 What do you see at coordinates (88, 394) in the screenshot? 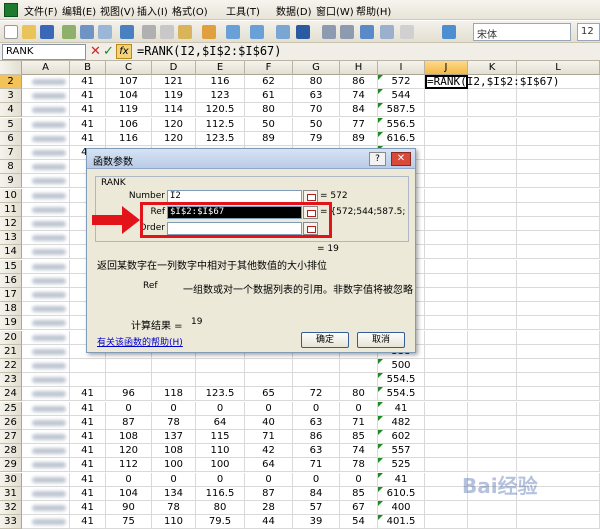
I see `cell-b24: 41` at bounding box center [88, 394].